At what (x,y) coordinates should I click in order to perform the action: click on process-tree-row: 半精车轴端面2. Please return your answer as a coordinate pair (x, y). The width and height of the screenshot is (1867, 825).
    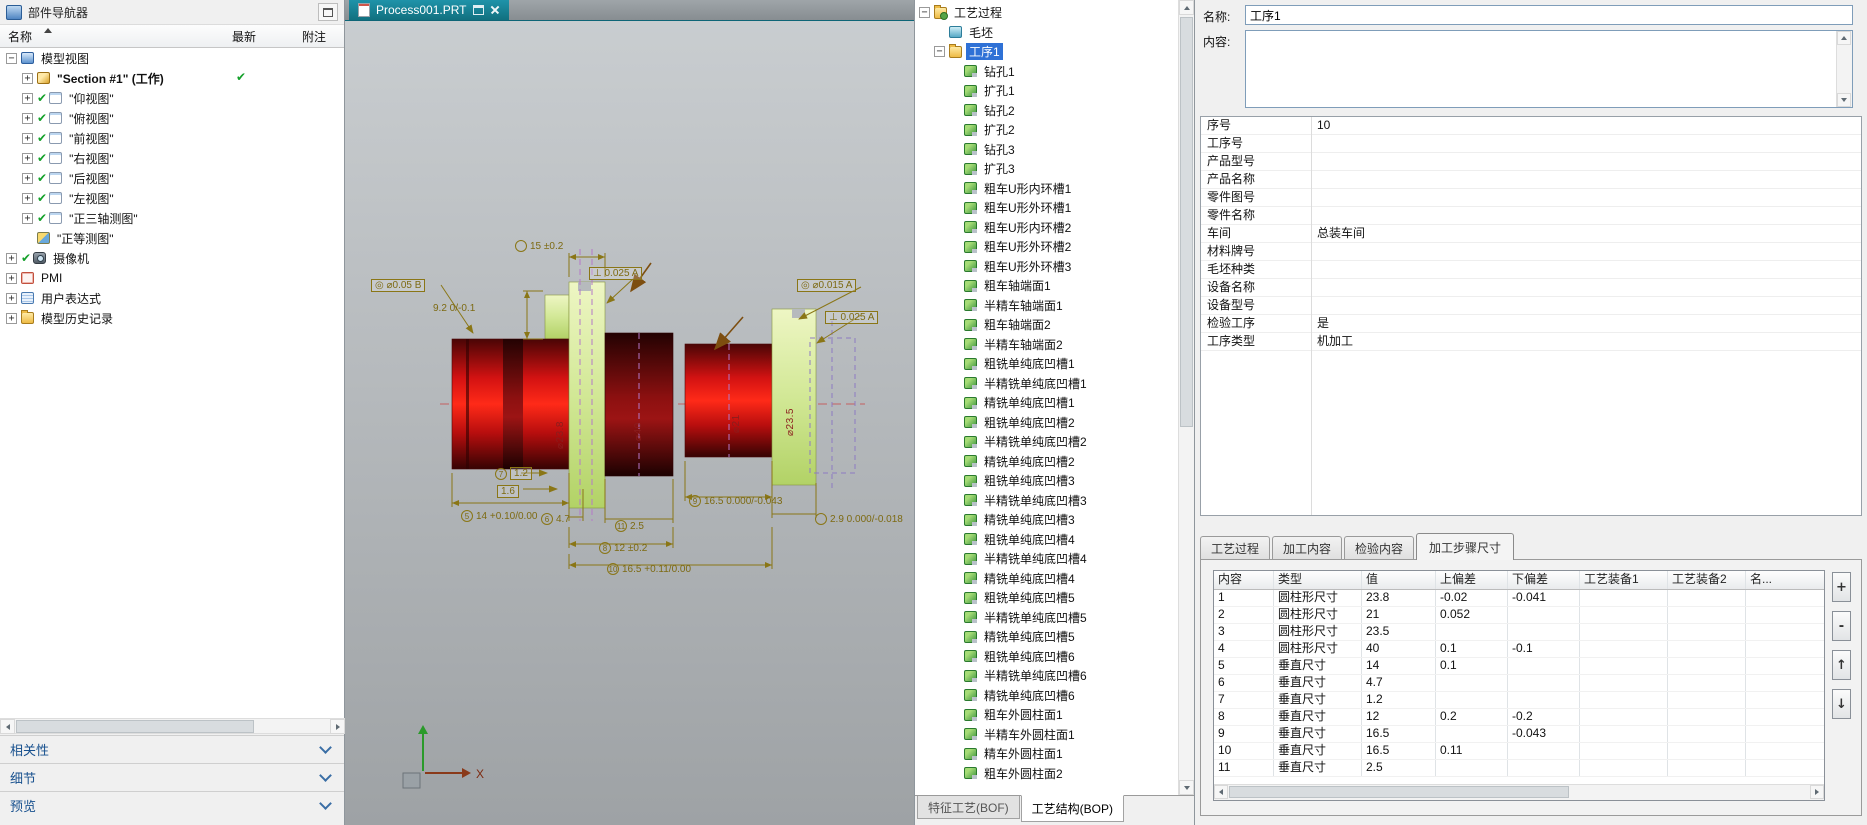
    Looking at the image, I should click on (1046, 345).